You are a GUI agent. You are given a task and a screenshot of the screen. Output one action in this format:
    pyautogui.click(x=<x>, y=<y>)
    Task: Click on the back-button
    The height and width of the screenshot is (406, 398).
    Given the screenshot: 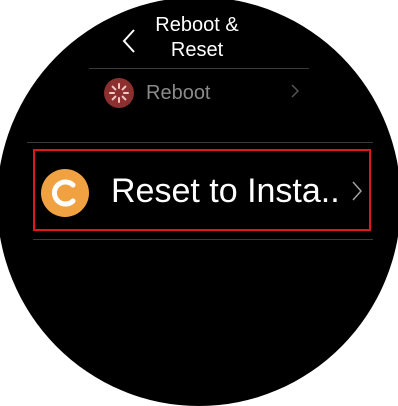 What is the action you would take?
    pyautogui.click(x=129, y=41)
    